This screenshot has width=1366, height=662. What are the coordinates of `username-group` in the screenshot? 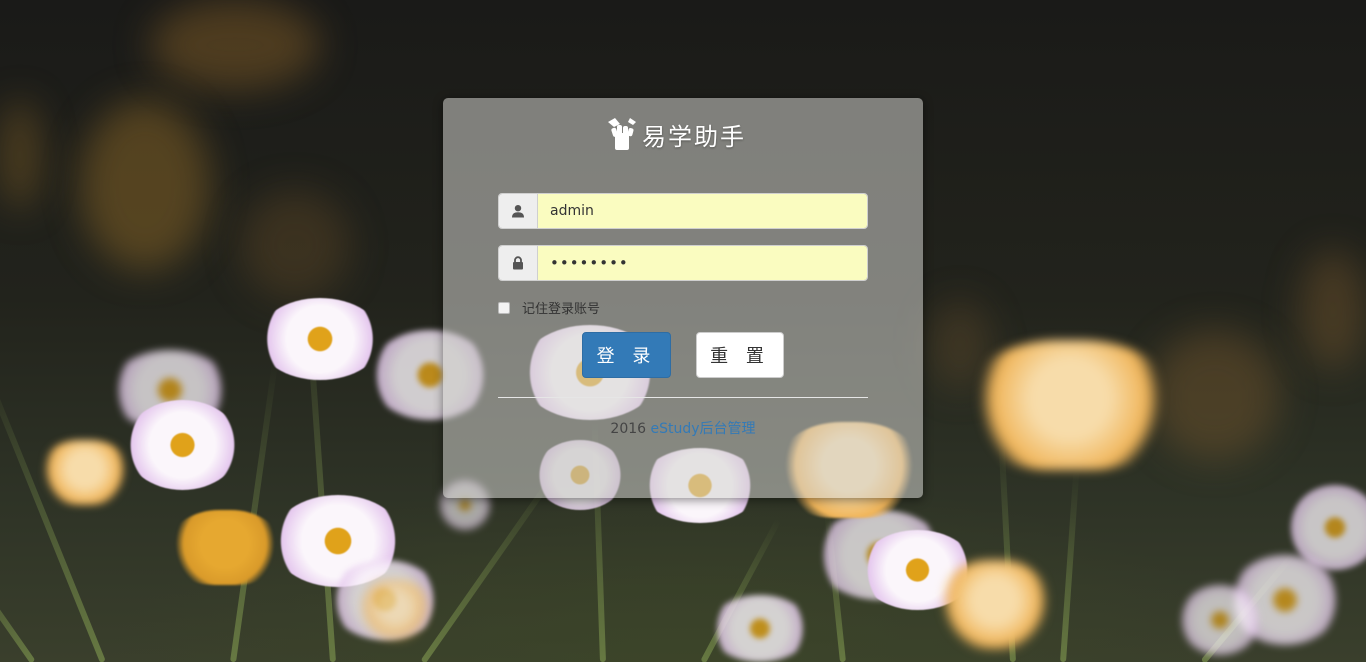 It's located at (683, 211).